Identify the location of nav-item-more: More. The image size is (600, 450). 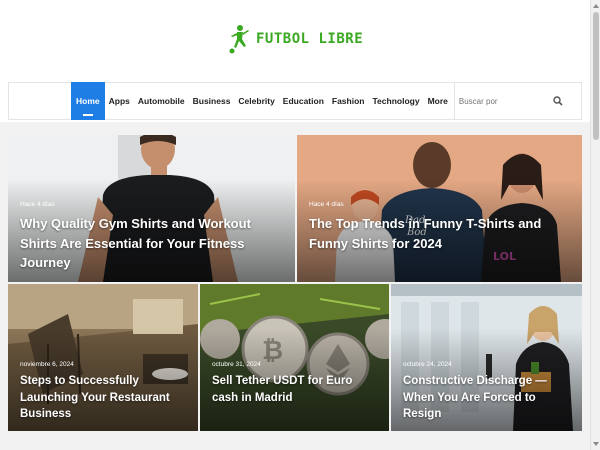
(438, 101).